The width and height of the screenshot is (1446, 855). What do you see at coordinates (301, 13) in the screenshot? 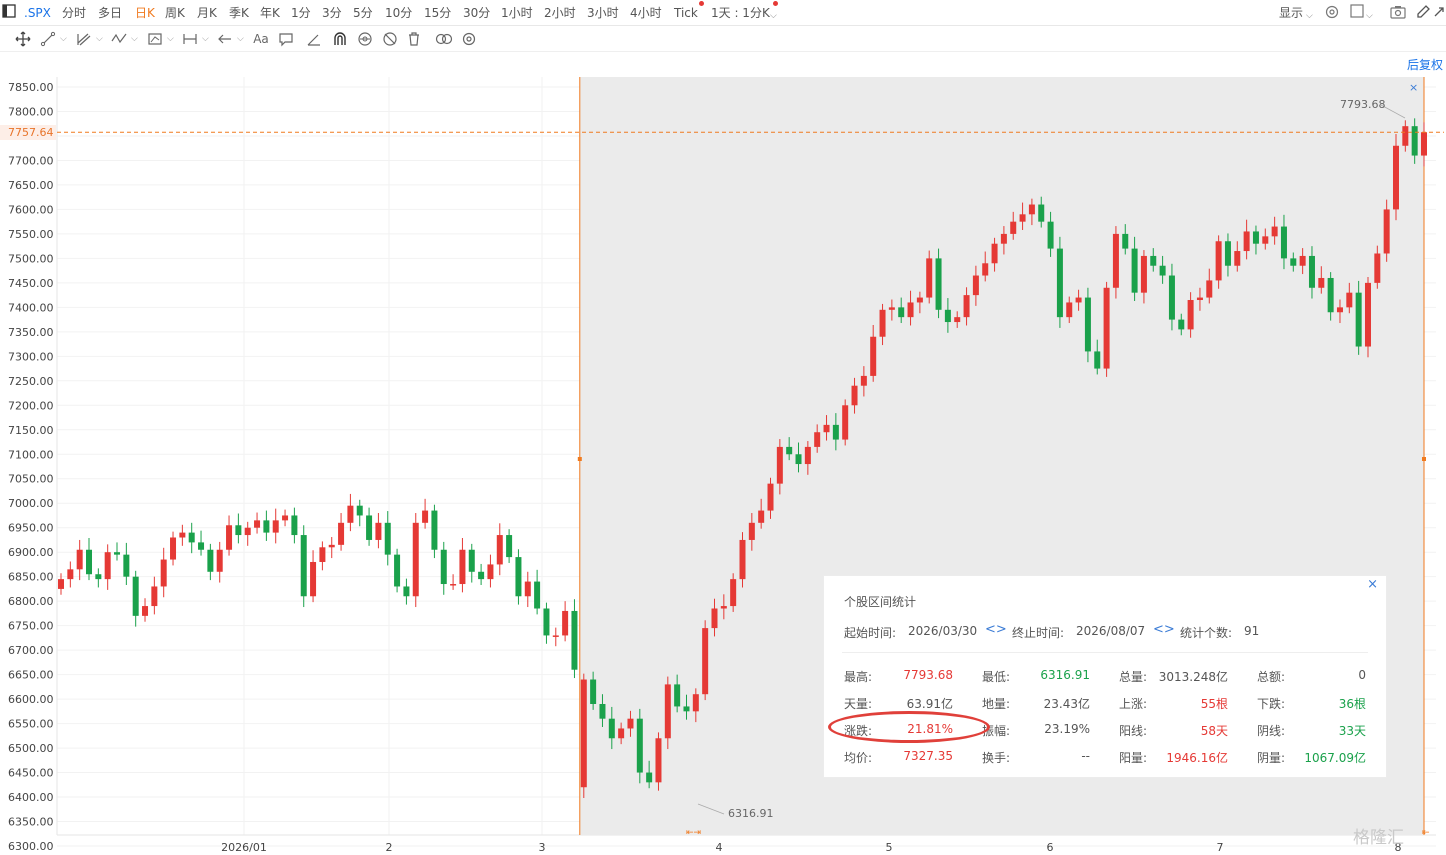
I see `period-tab: 1分` at bounding box center [301, 13].